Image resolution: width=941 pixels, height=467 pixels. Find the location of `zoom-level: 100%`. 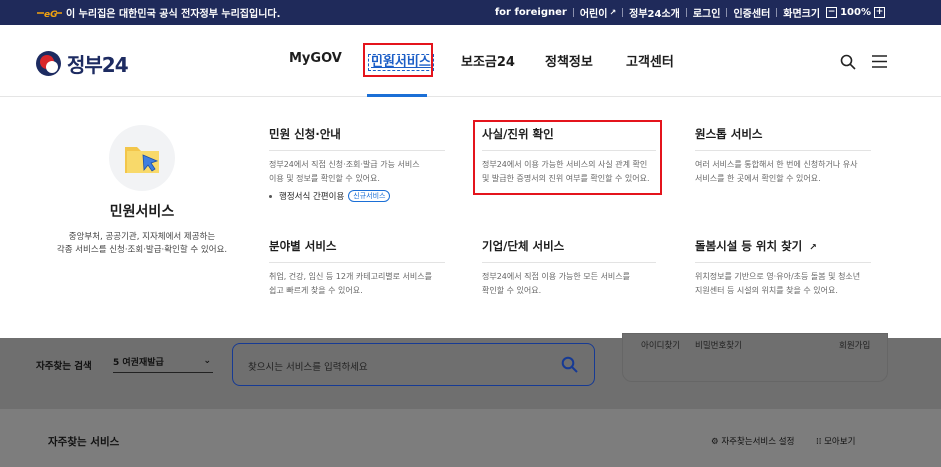

zoom-level: 100% is located at coordinates (855, 12).